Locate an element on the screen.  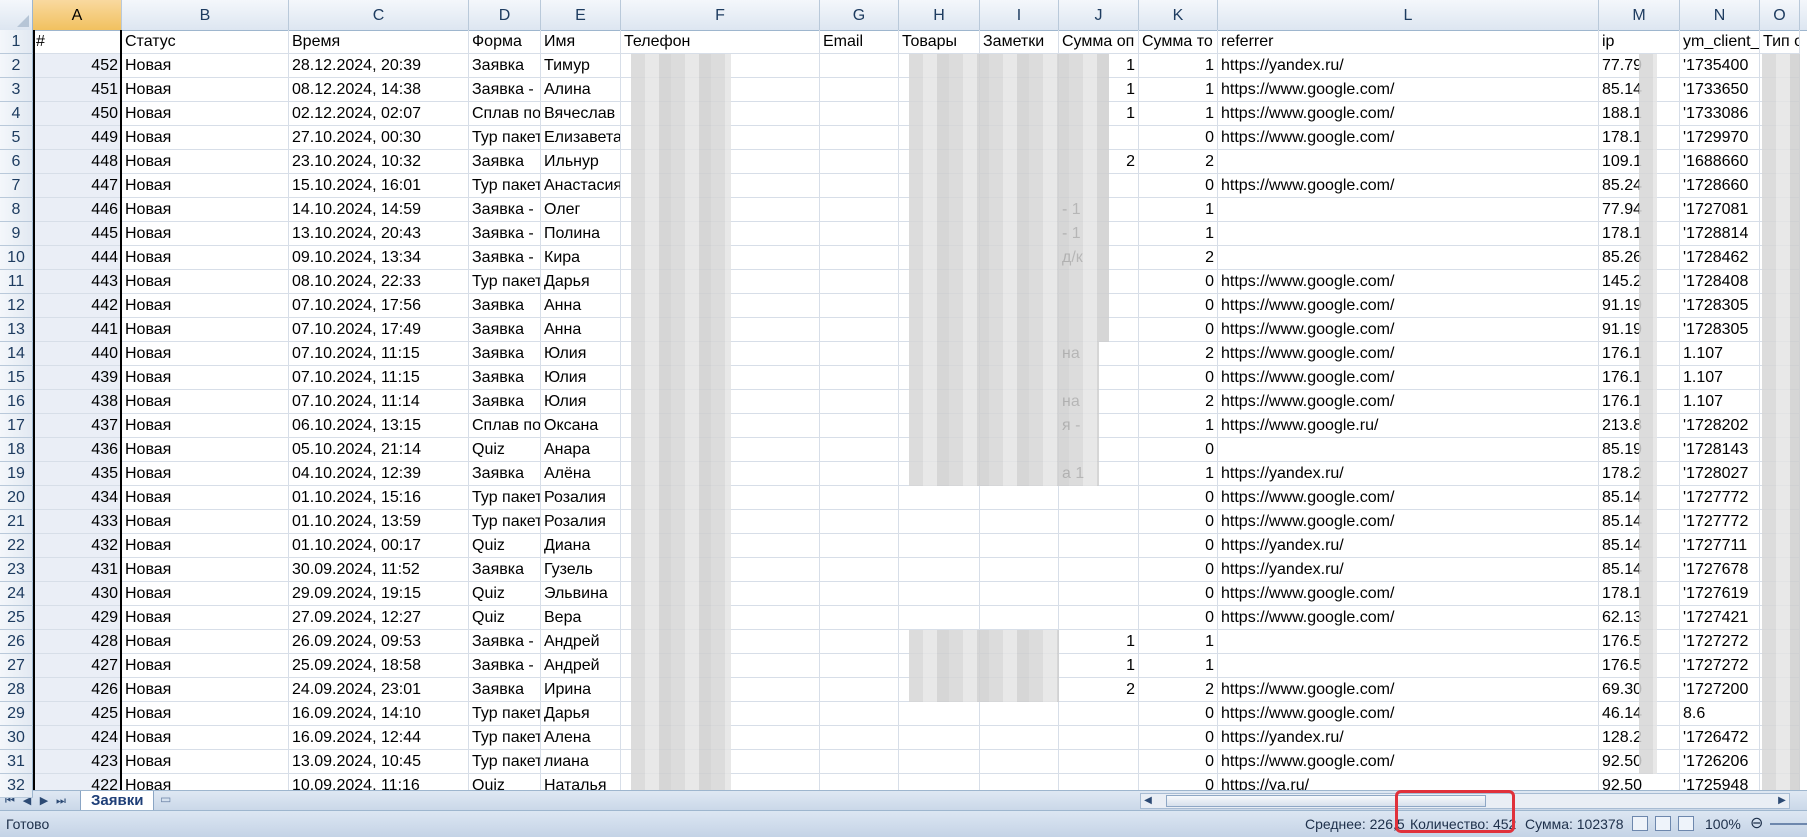
table-cell: 434 is located at coordinates (77, 498).